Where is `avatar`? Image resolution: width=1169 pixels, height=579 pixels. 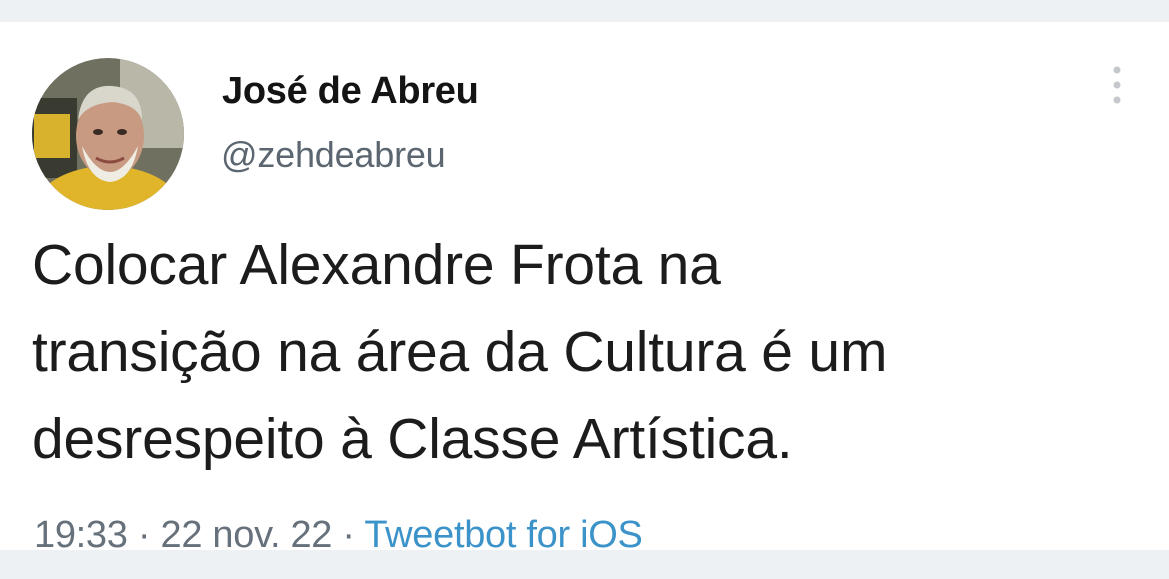 avatar is located at coordinates (108, 134).